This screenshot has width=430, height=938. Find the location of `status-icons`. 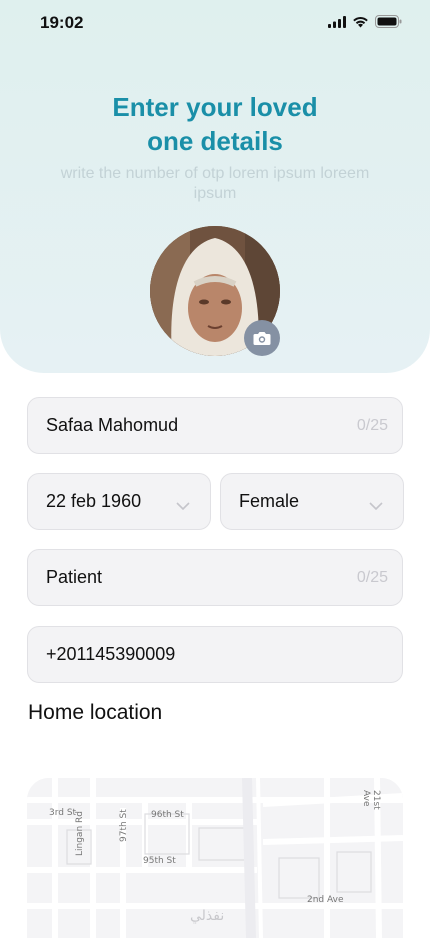

status-icons is located at coordinates (365, 21).